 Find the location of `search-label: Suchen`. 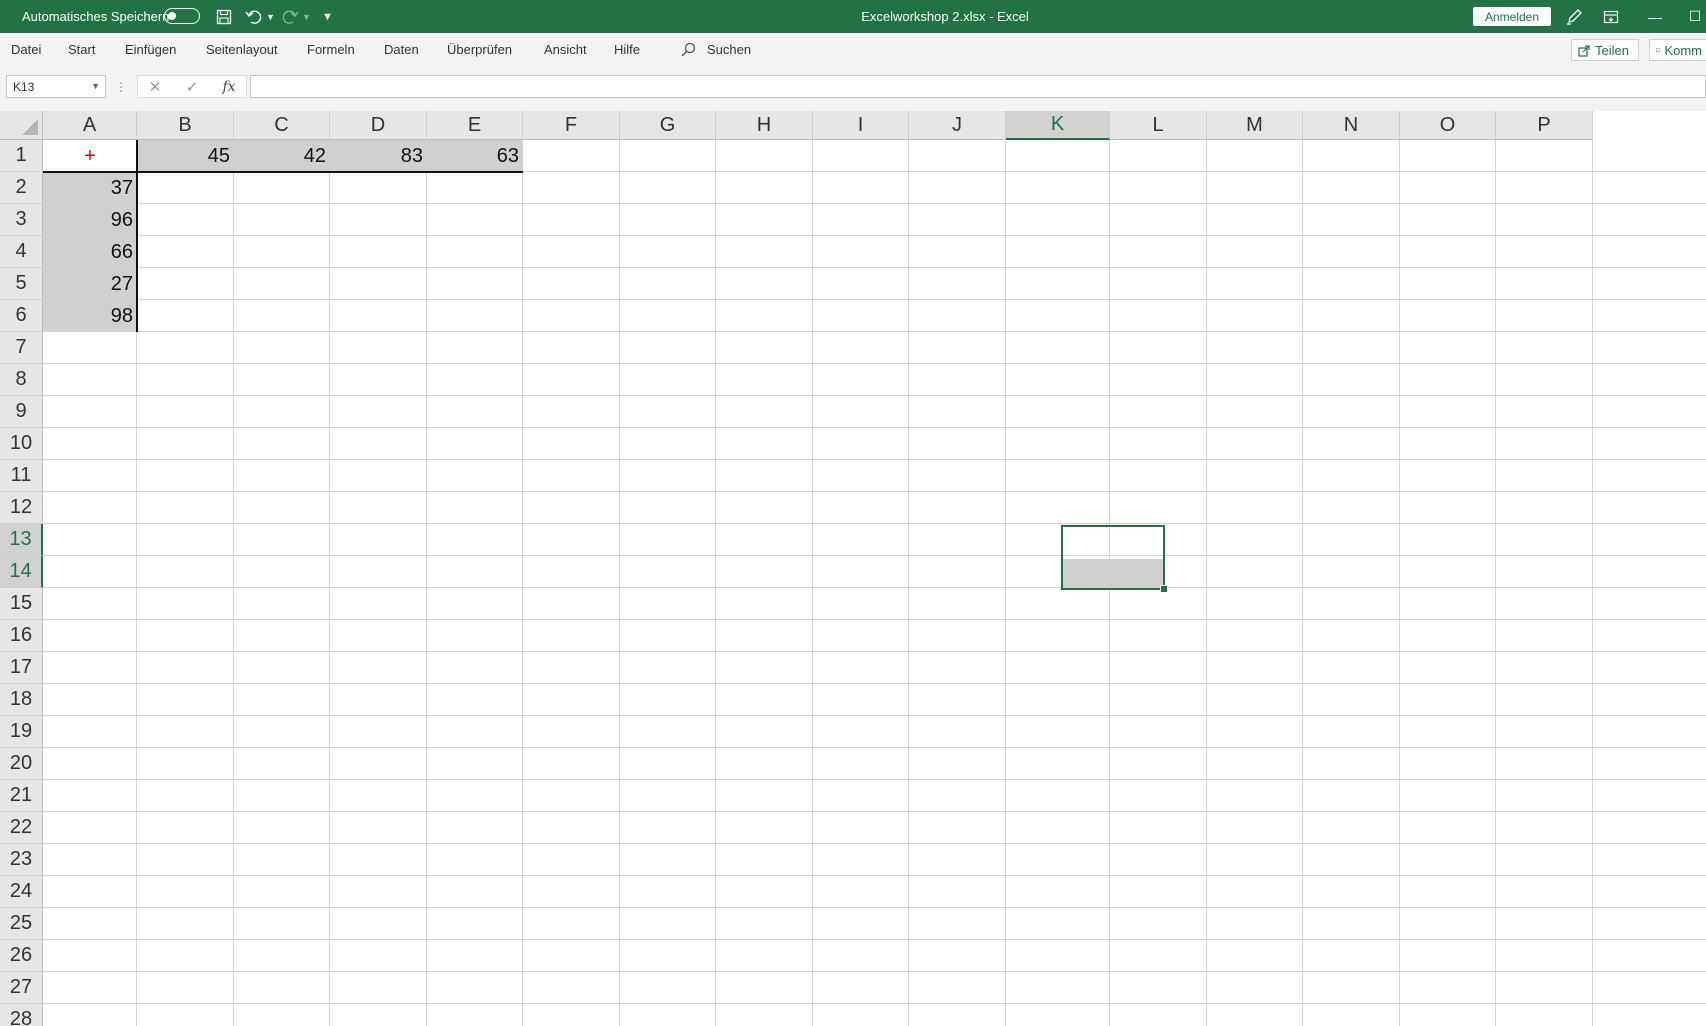

search-label: Suchen is located at coordinates (729, 49).